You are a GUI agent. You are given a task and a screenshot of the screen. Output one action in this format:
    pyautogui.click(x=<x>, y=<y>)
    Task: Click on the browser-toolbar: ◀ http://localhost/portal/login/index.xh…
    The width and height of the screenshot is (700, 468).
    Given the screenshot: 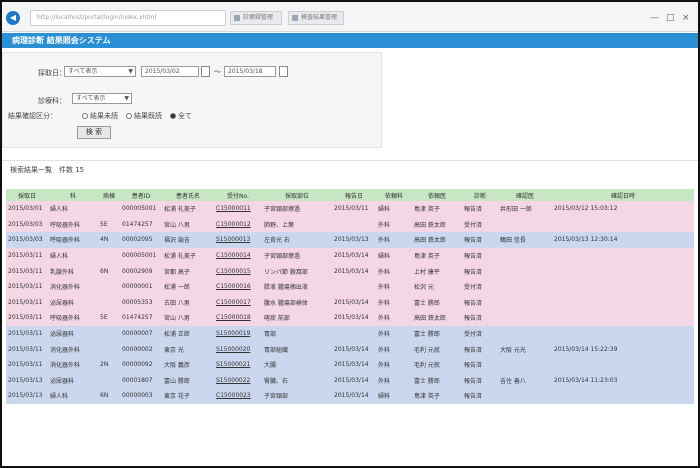 What is the action you would take?
    pyautogui.click(x=350, y=17)
    